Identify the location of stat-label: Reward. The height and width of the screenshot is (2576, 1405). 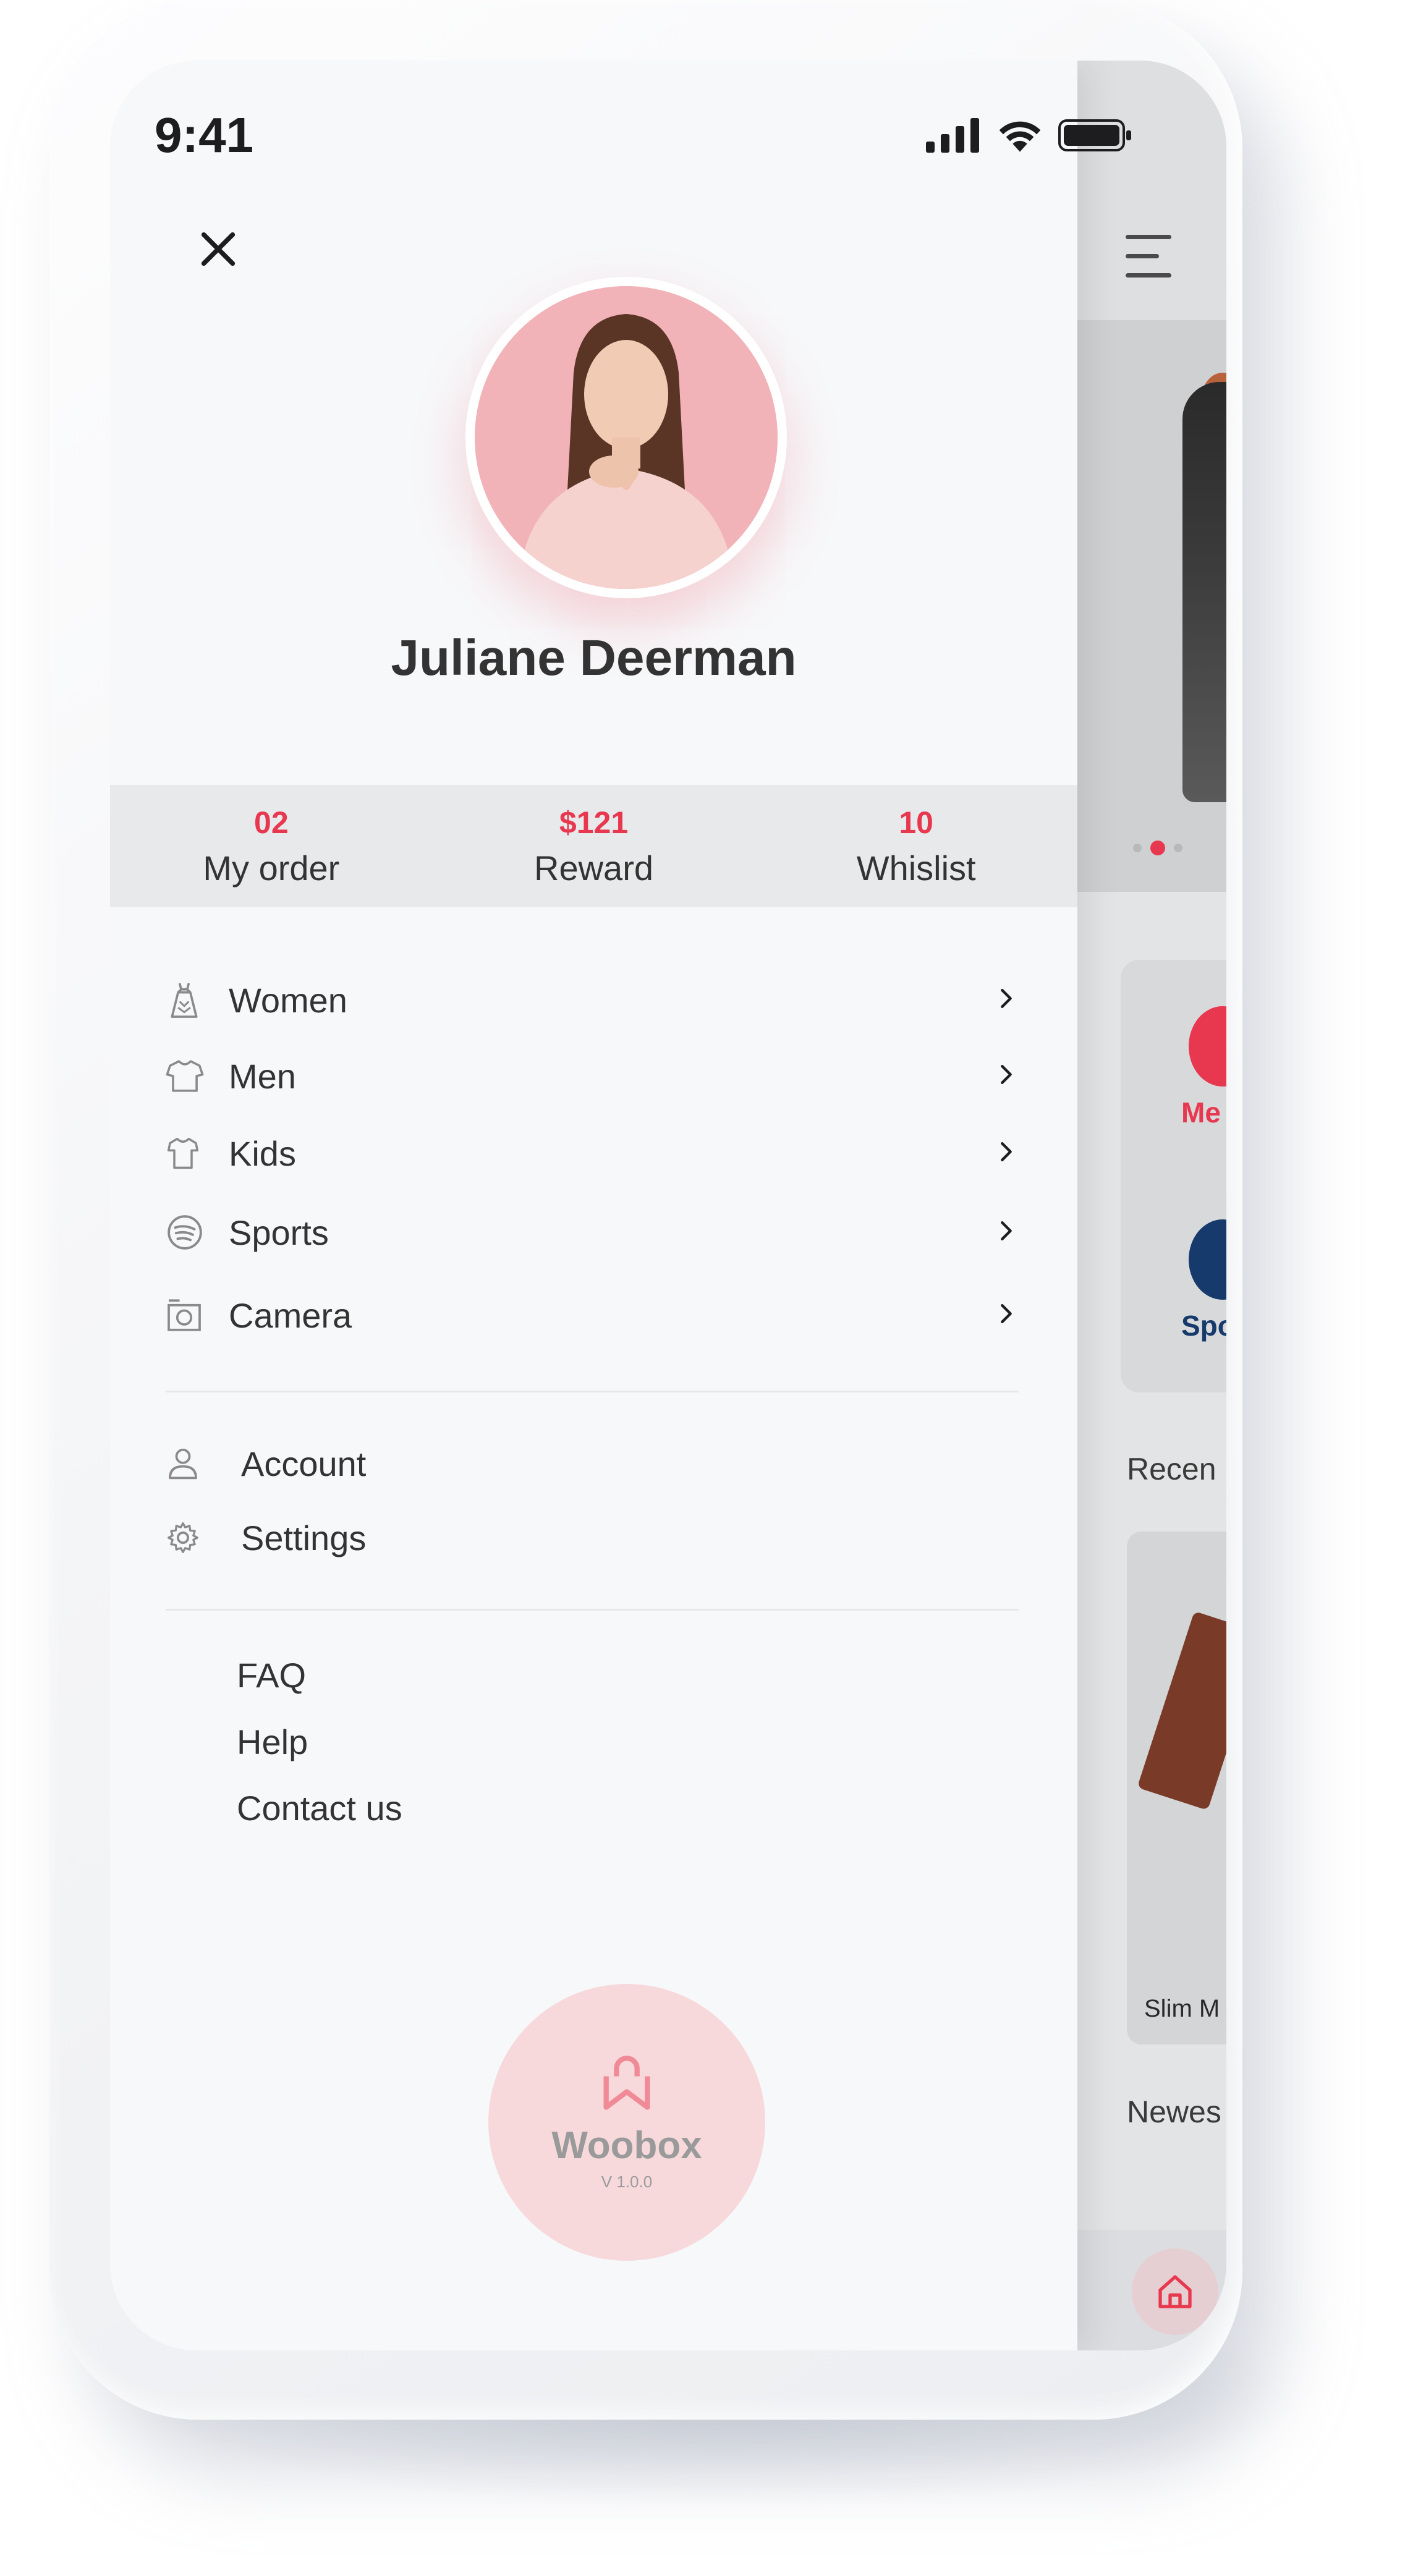
(593, 868).